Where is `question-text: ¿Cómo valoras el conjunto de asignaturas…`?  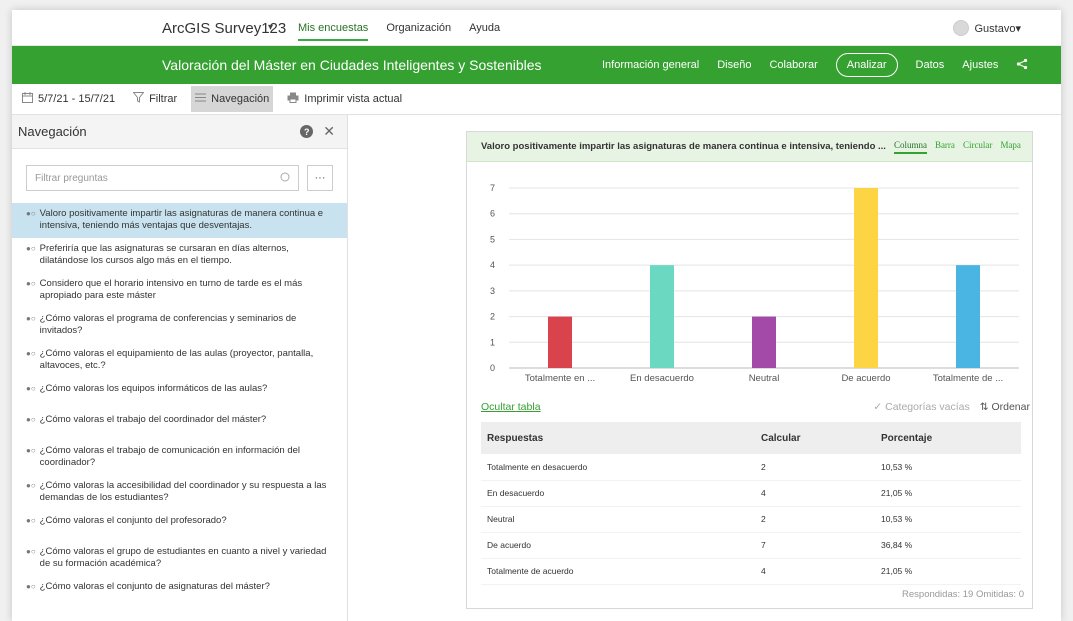
question-text: ¿Cómo valoras el conjunto de asignaturas… is located at coordinates (154, 586).